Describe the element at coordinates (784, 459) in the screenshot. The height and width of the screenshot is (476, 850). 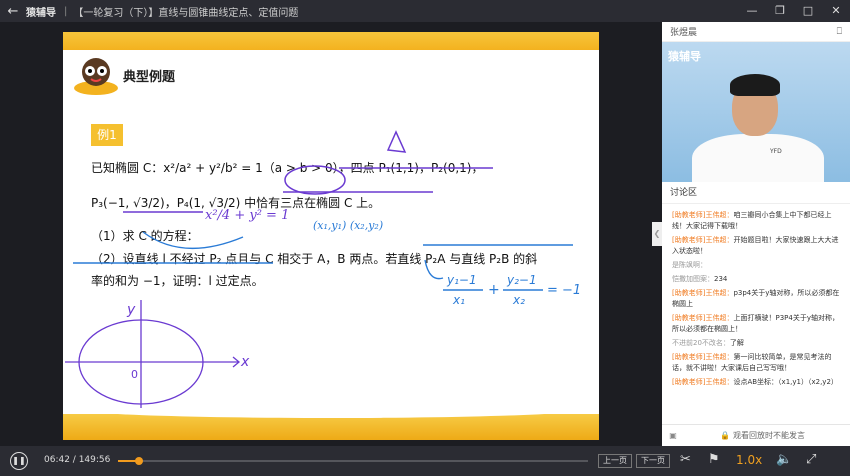
I see `volume-icon: 🔈` at that location.